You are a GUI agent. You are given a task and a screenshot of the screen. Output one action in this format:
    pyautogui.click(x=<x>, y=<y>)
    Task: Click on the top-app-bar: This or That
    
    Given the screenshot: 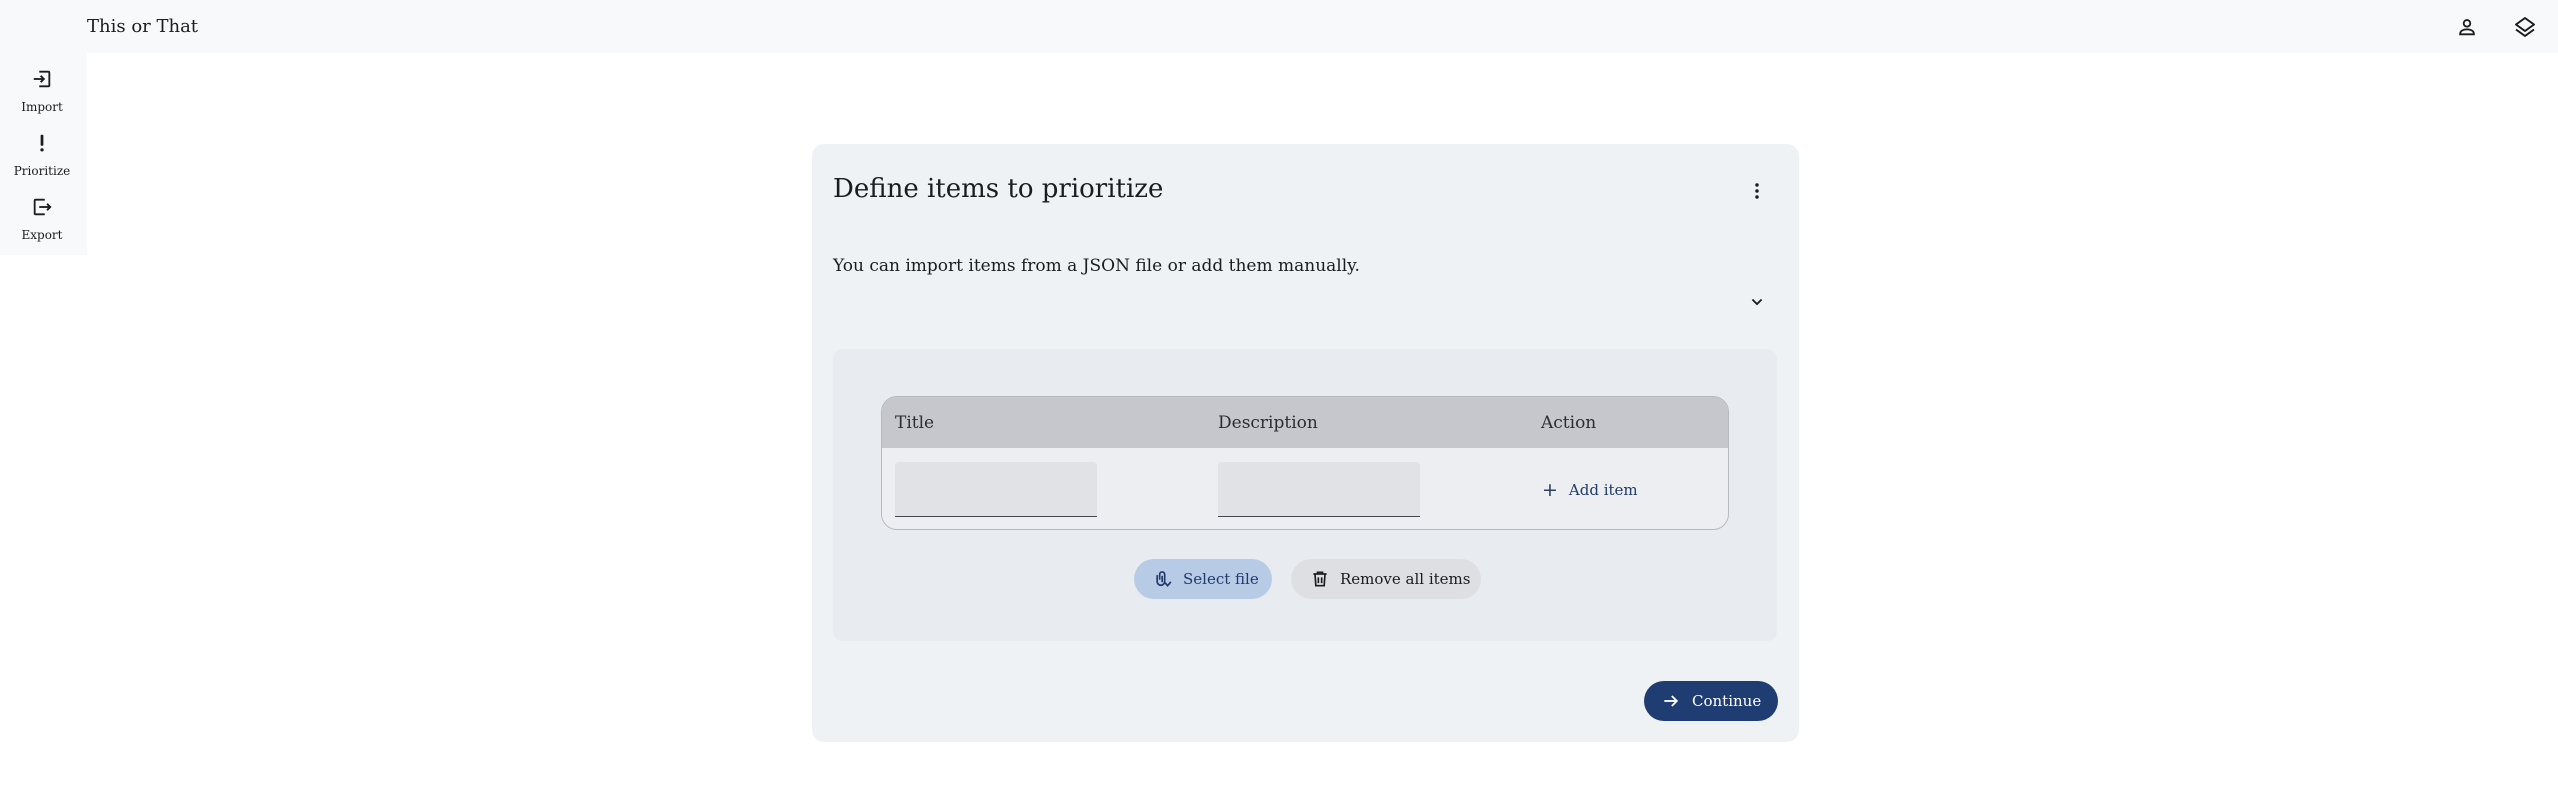 What is the action you would take?
    pyautogui.click(x=1279, y=26)
    